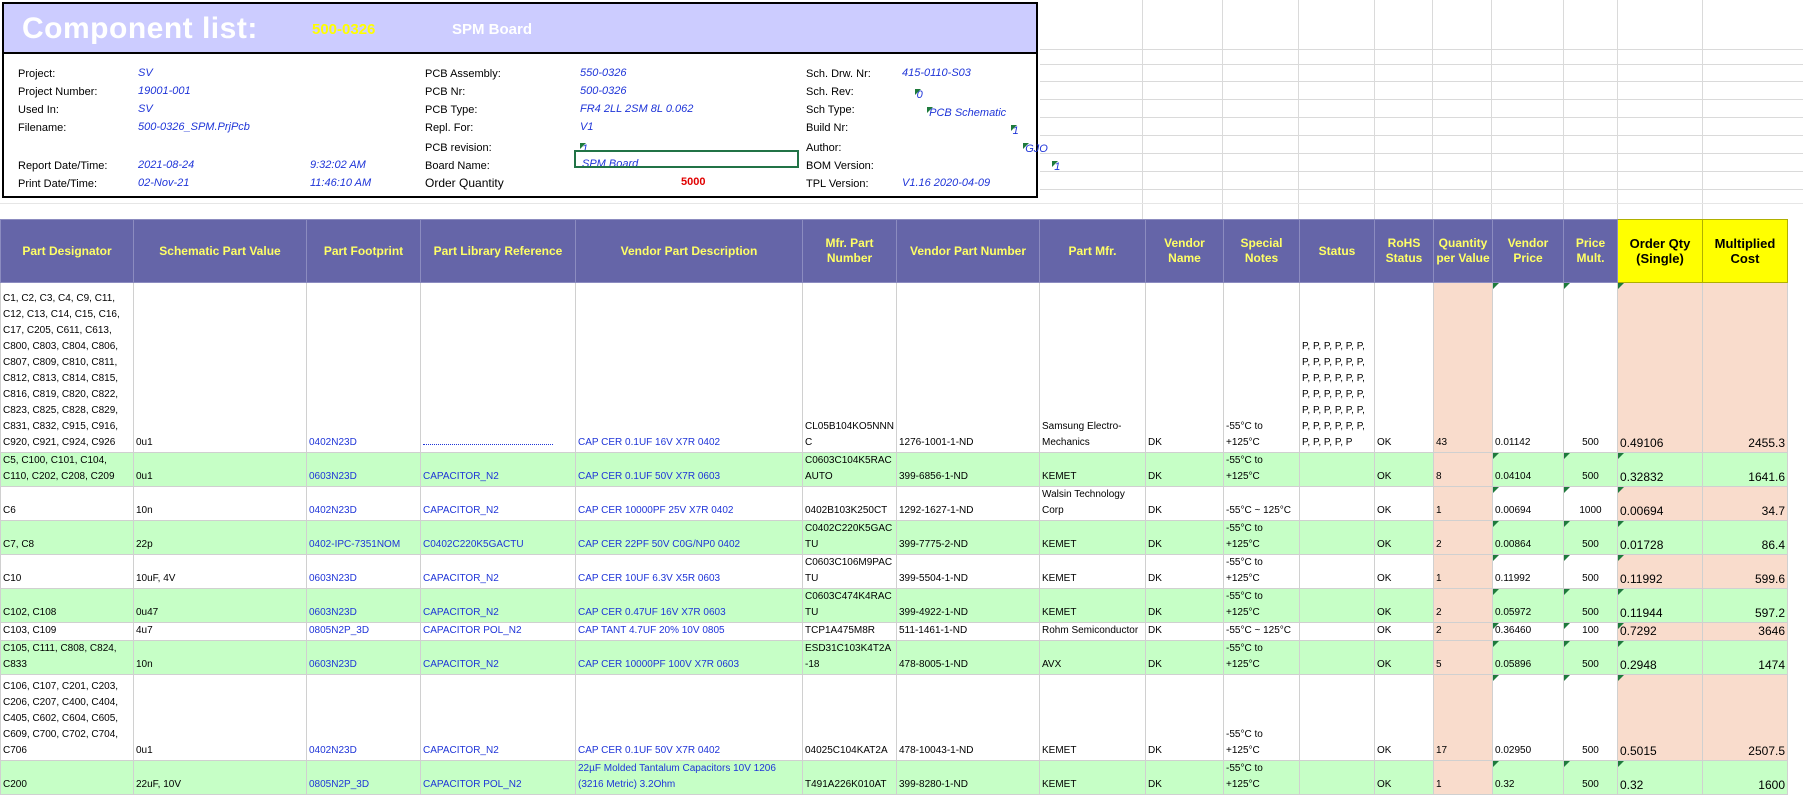 The image size is (1803, 795). What do you see at coordinates (849, 367) in the screenshot?
I see `cell-mfrpn: CL05B104KO5NNNC` at bounding box center [849, 367].